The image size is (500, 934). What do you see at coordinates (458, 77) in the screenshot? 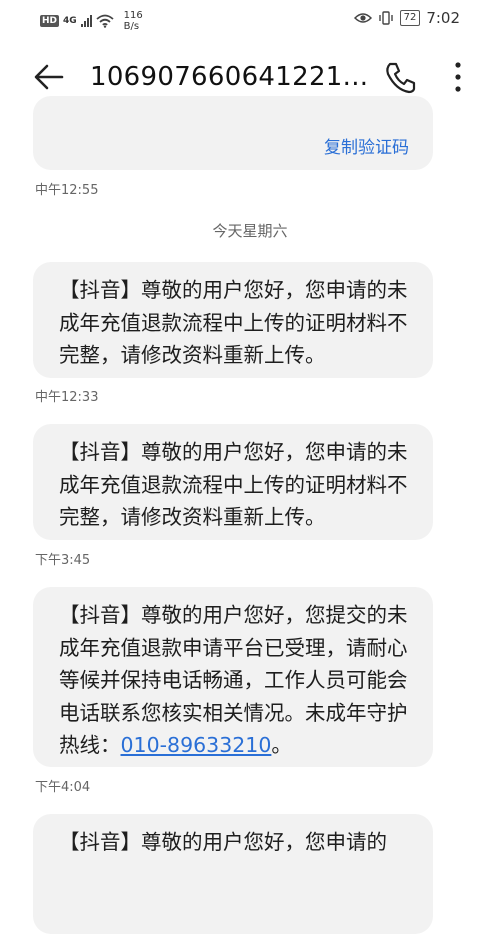
I see `more-options-icon` at bounding box center [458, 77].